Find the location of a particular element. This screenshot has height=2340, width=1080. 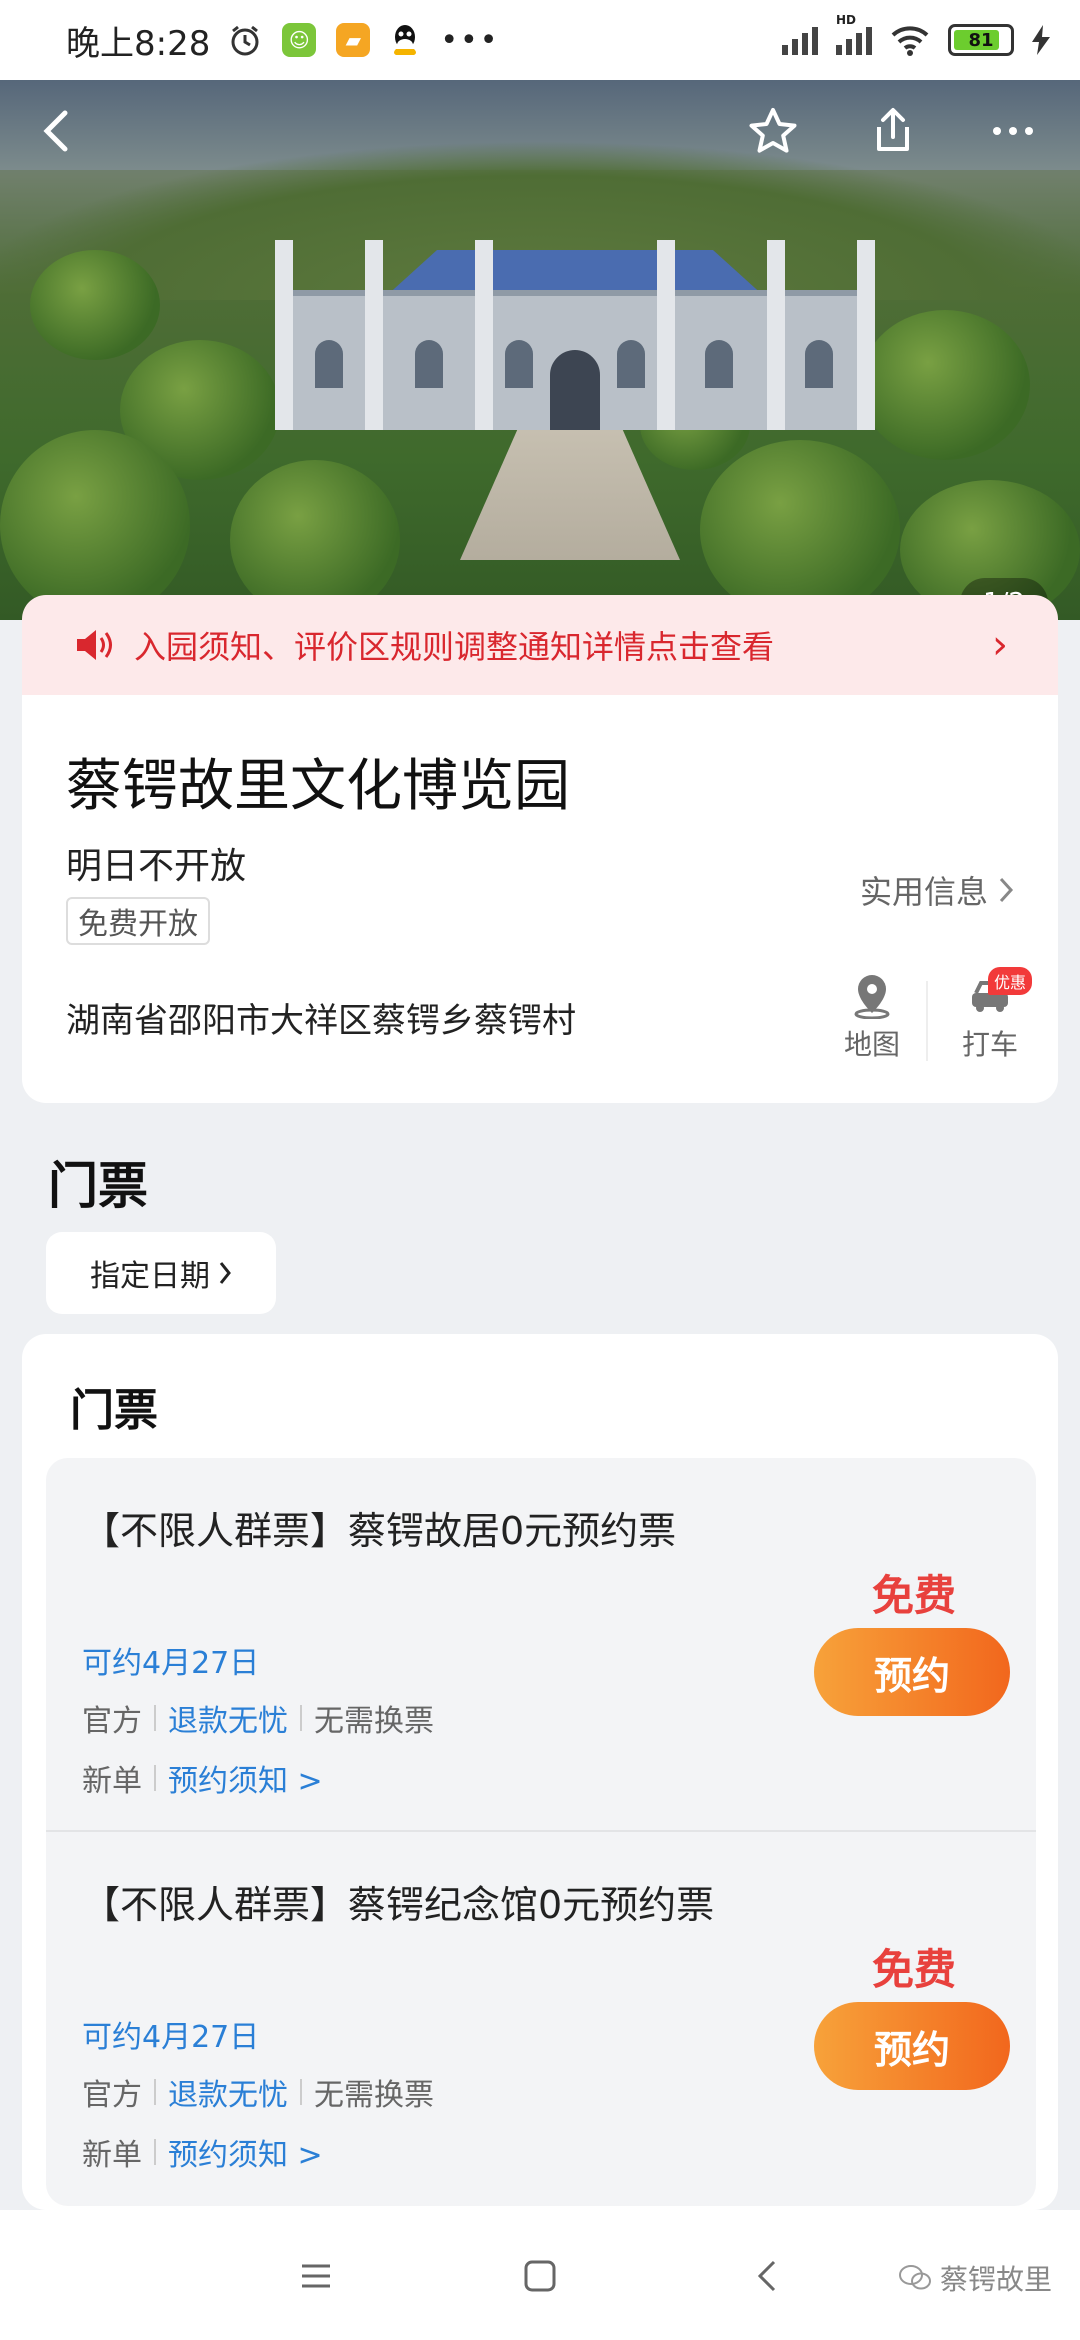

free-open-tag: 免费开放 is located at coordinates (138, 921).